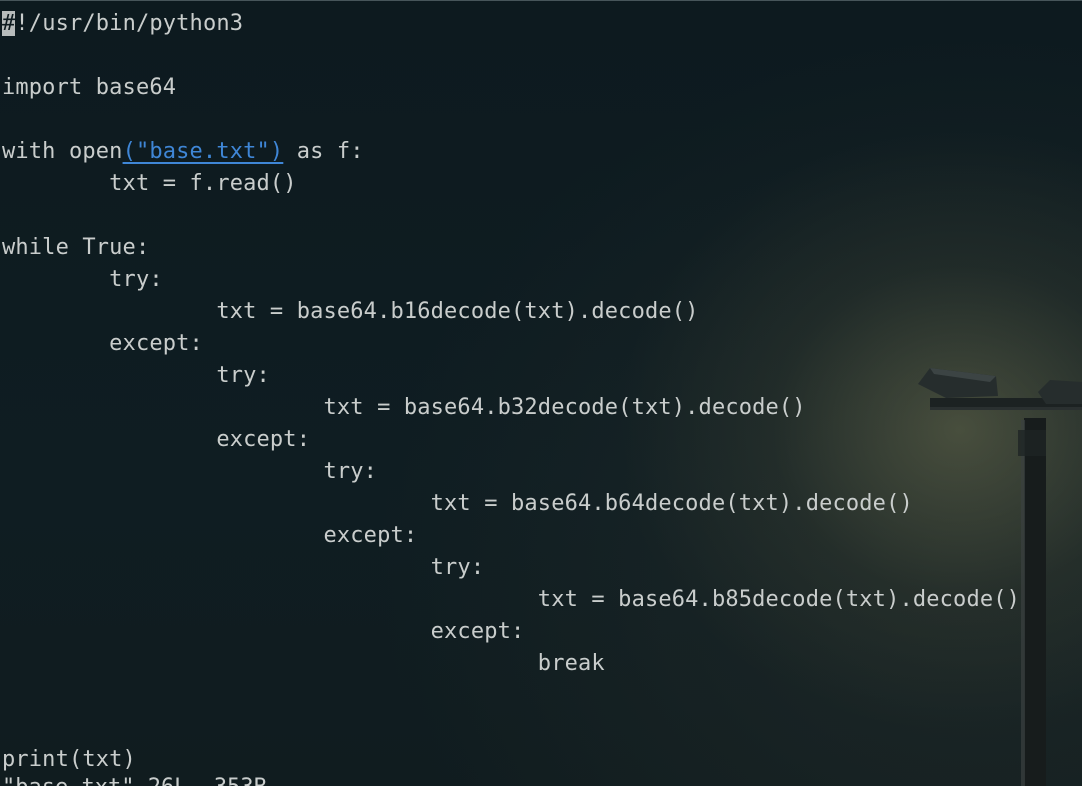  What do you see at coordinates (62, 151) in the screenshot?
I see `with-open-prefix: with open` at bounding box center [62, 151].